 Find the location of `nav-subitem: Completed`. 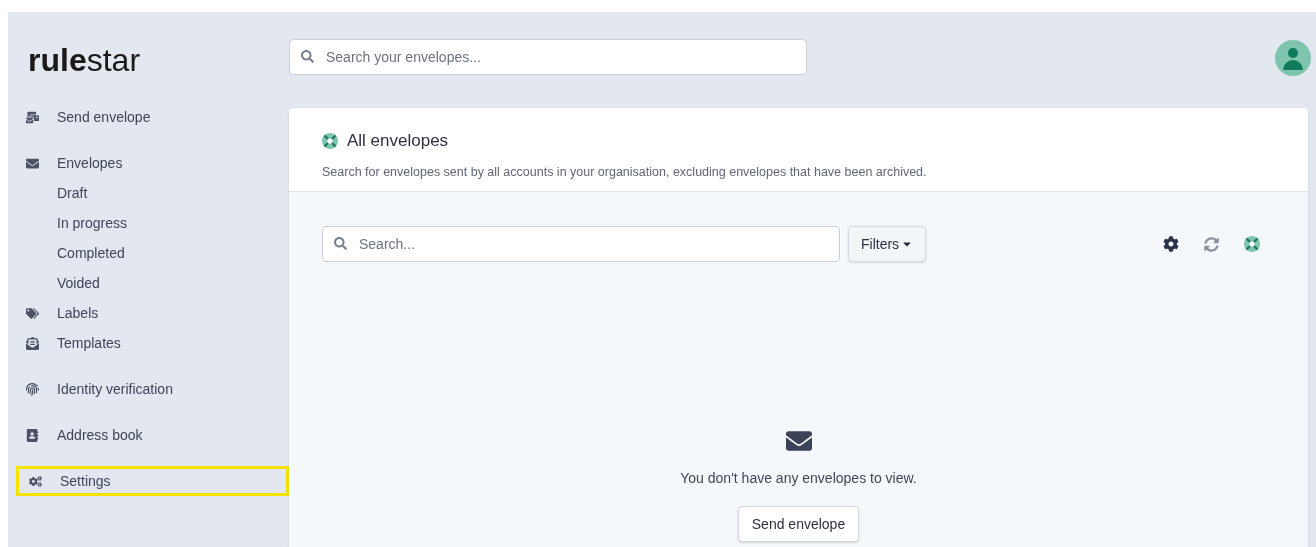

nav-subitem: Completed is located at coordinates (157, 253).